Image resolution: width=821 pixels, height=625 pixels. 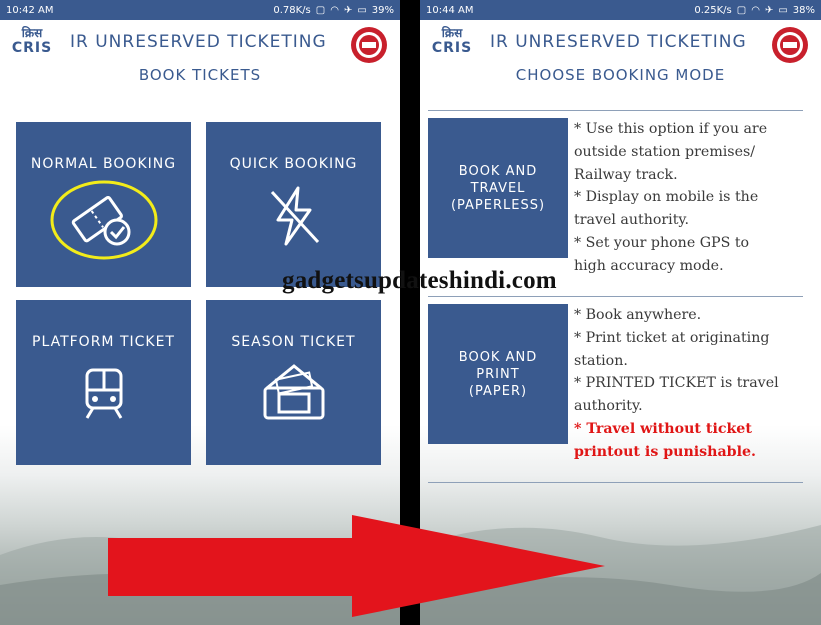 What do you see at coordinates (356, 566) in the screenshot?
I see `red-arrow-icon` at bounding box center [356, 566].